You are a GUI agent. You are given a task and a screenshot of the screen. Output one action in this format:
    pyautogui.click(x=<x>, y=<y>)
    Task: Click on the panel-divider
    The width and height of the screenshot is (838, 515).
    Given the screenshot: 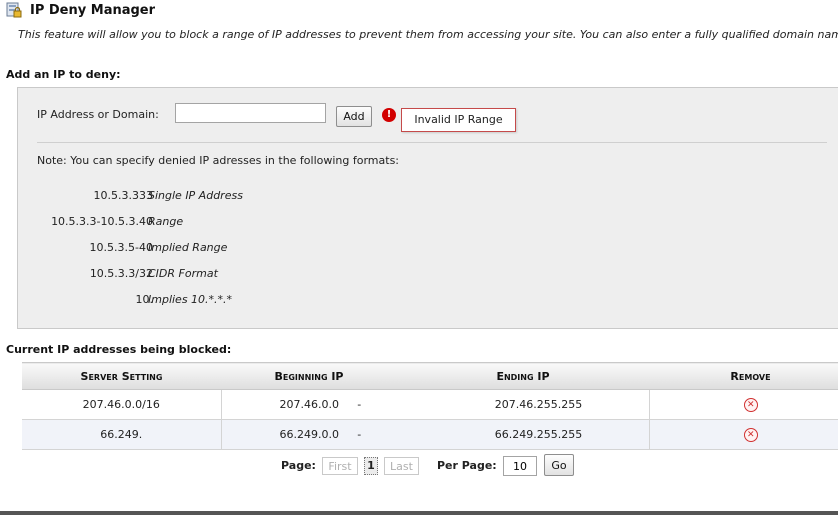 What is the action you would take?
    pyautogui.click(x=432, y=142)
    